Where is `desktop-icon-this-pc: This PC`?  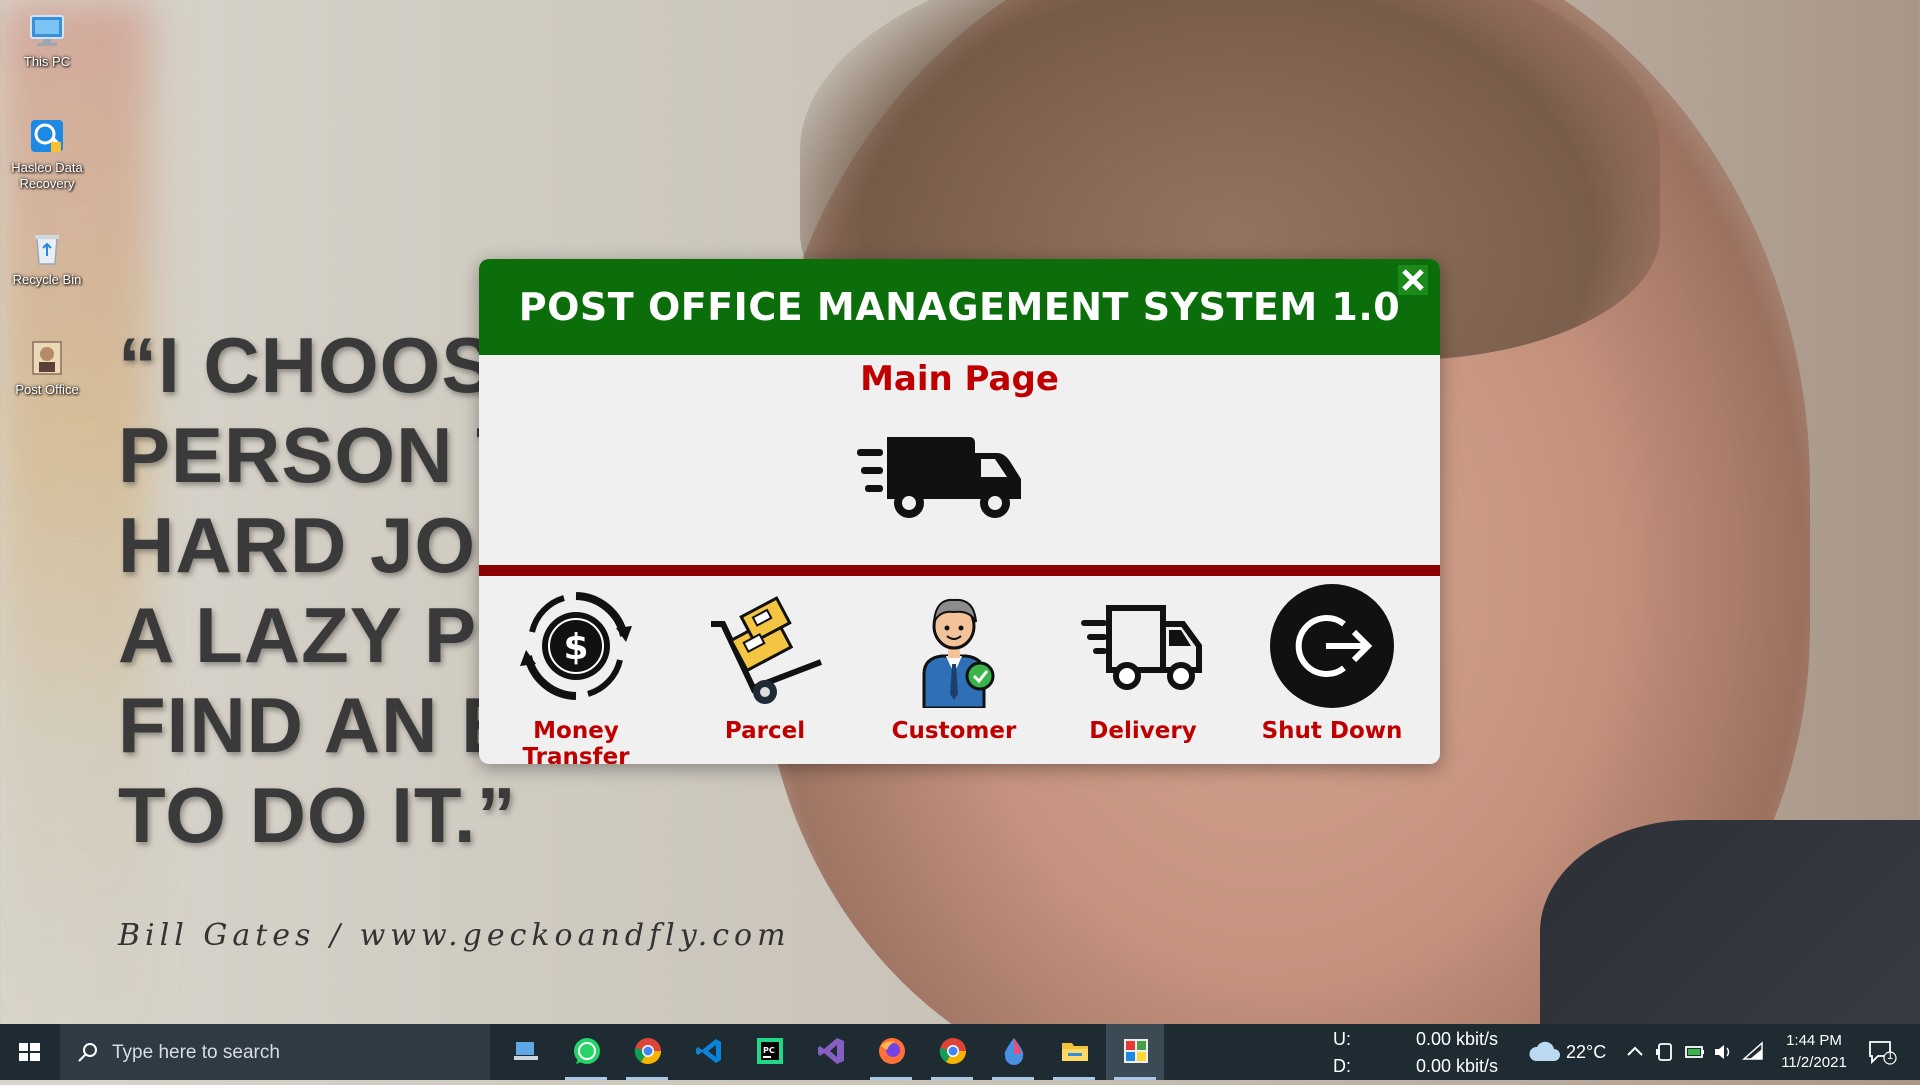
desktop-icon-this-pc: This PC is located at coordinates (47, 40).